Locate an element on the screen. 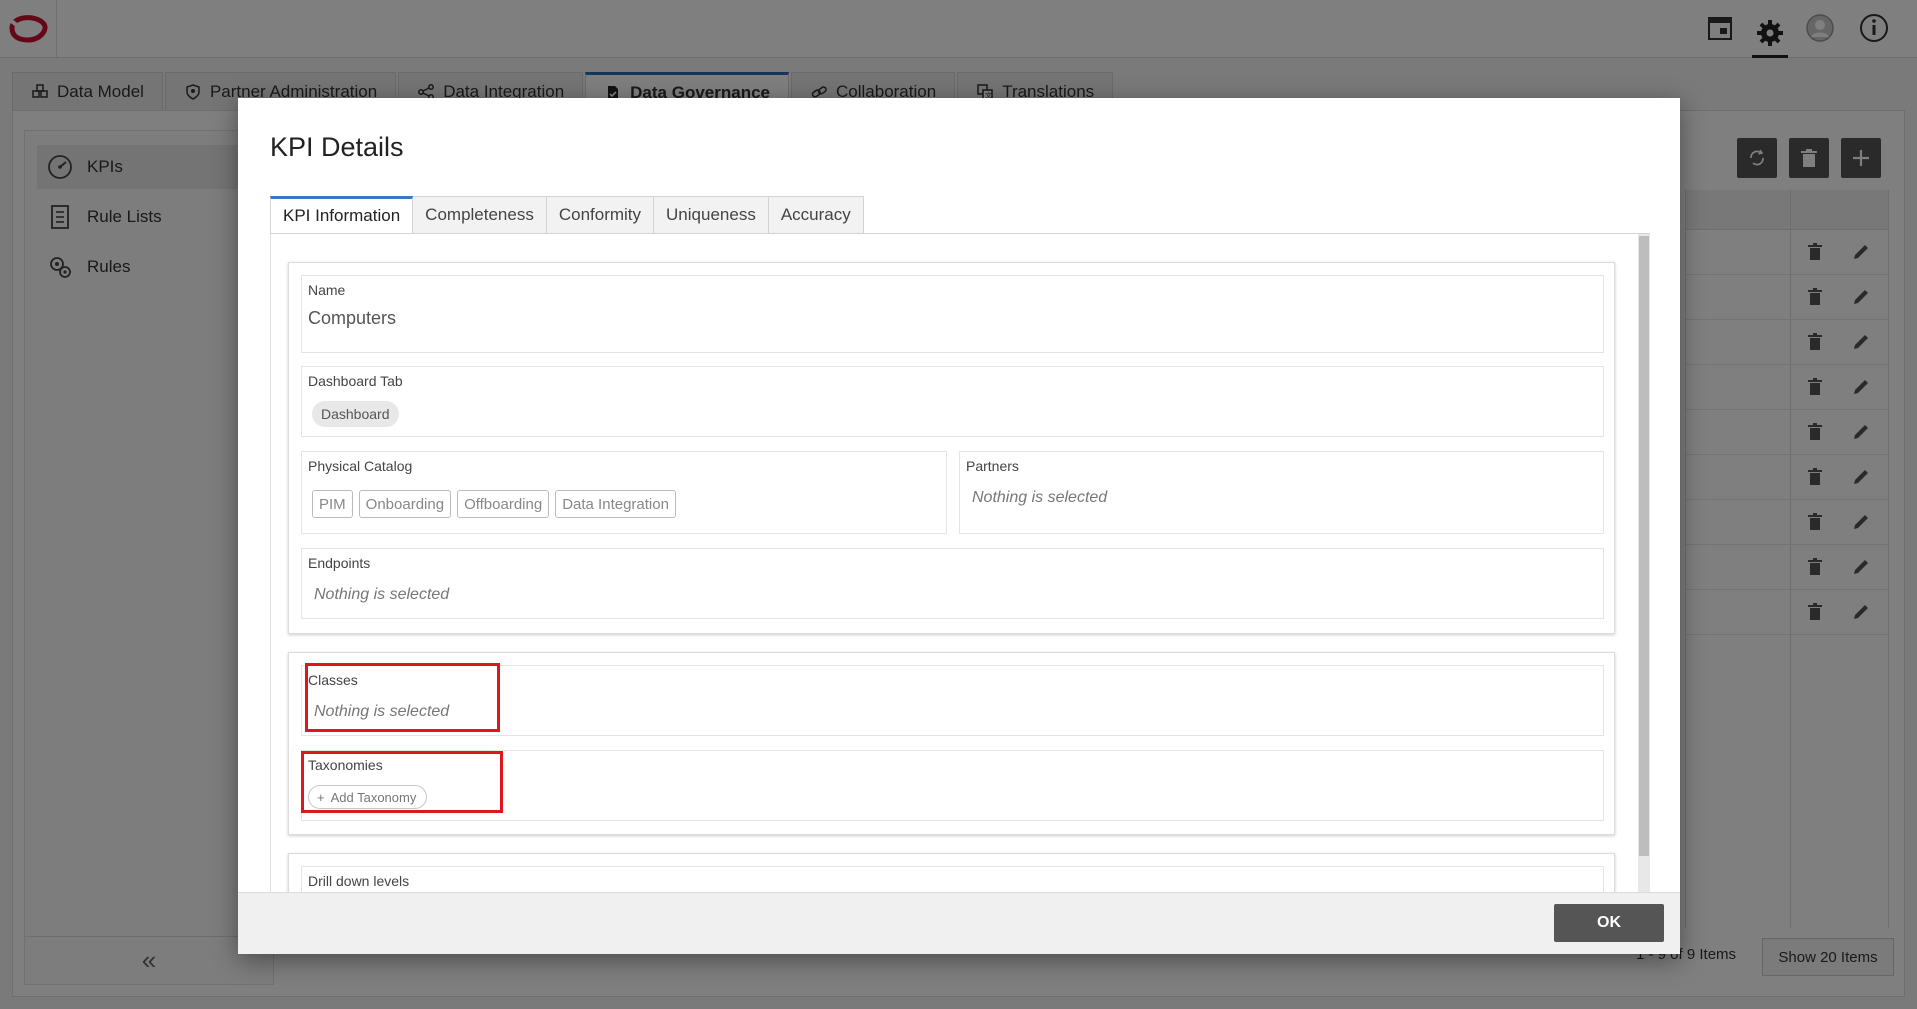  dashboard-chip: Dashboard is located at coordinates (355, 414).